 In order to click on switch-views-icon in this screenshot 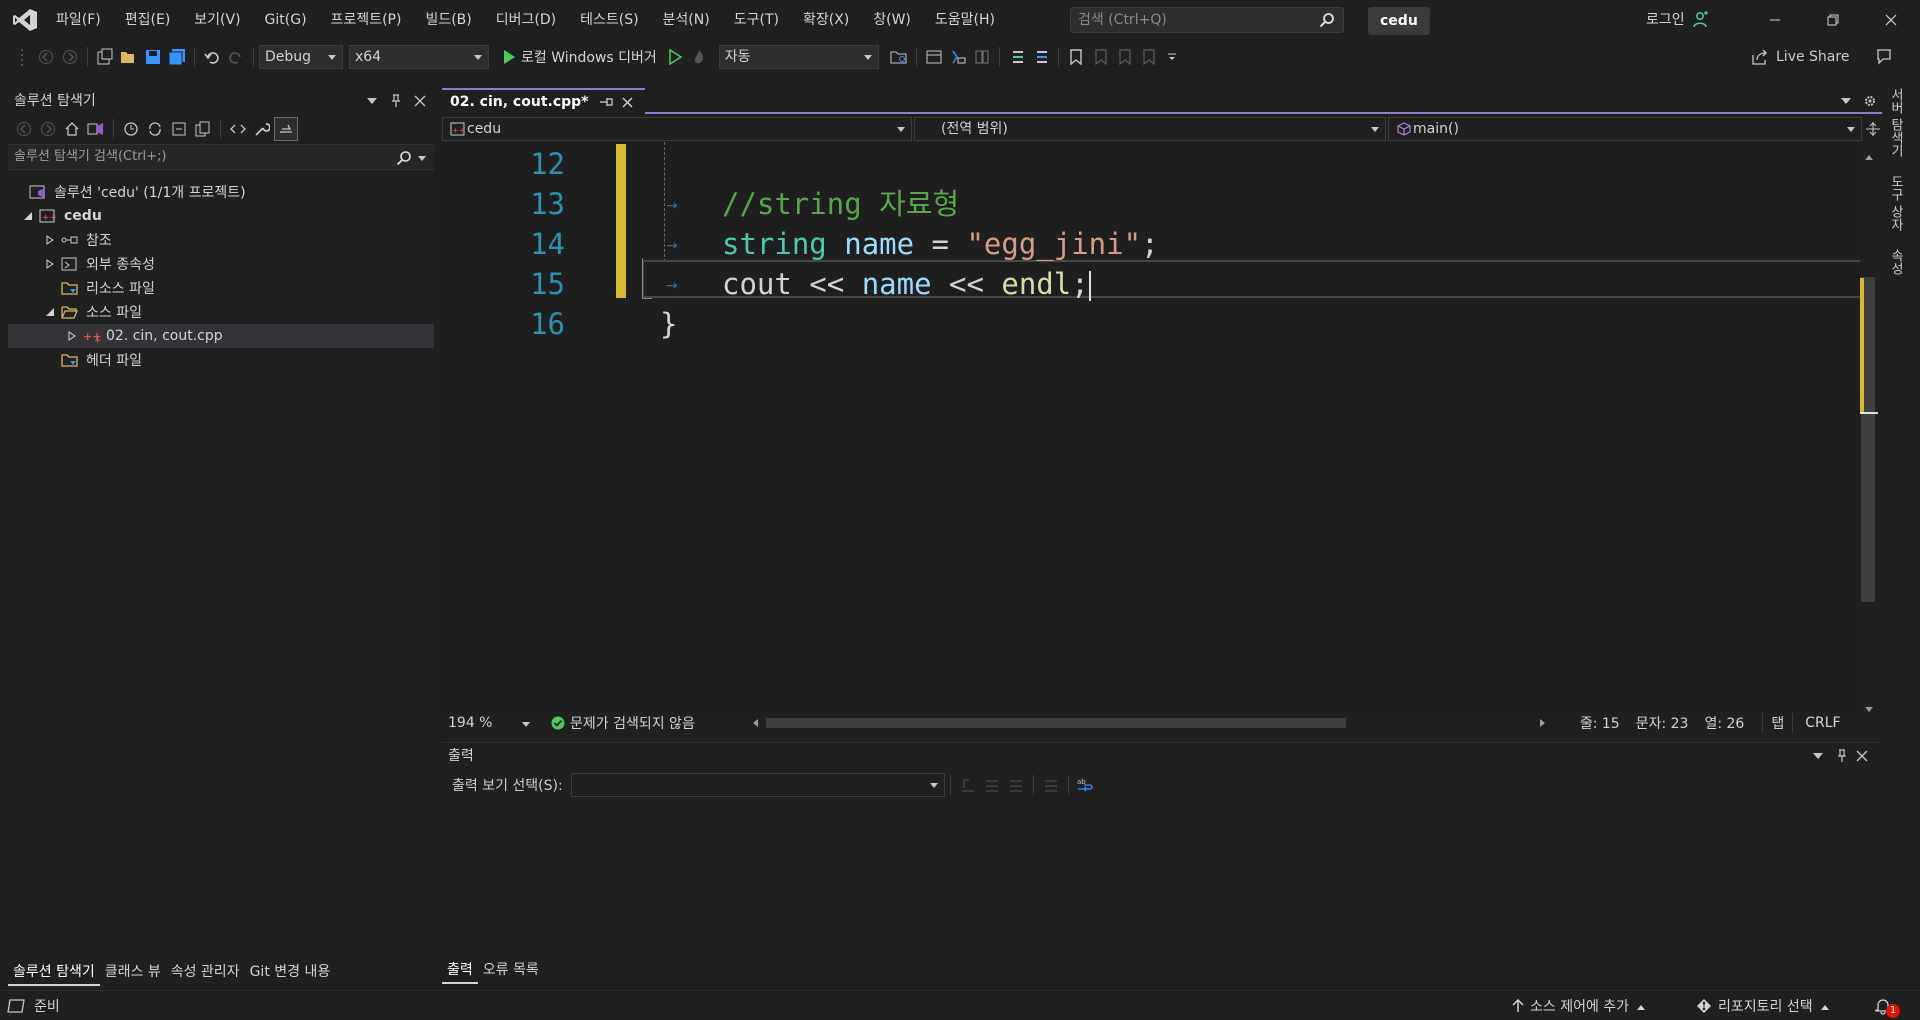, I will do `click(96, 129)`.